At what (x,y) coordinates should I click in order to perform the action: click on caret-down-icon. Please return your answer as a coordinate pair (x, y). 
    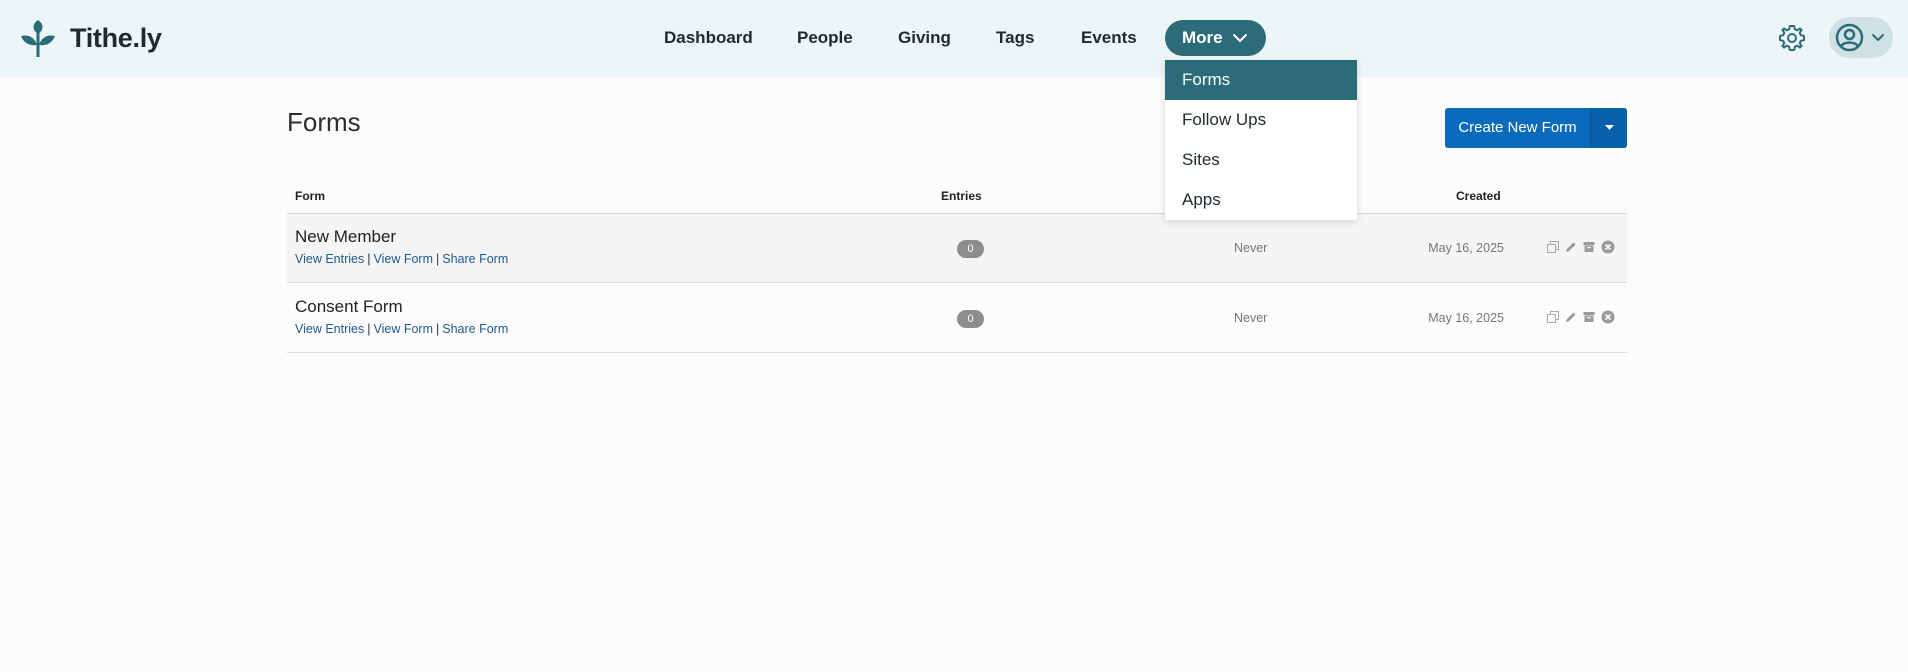
    Looking at the image, I should click on (1609, 127).